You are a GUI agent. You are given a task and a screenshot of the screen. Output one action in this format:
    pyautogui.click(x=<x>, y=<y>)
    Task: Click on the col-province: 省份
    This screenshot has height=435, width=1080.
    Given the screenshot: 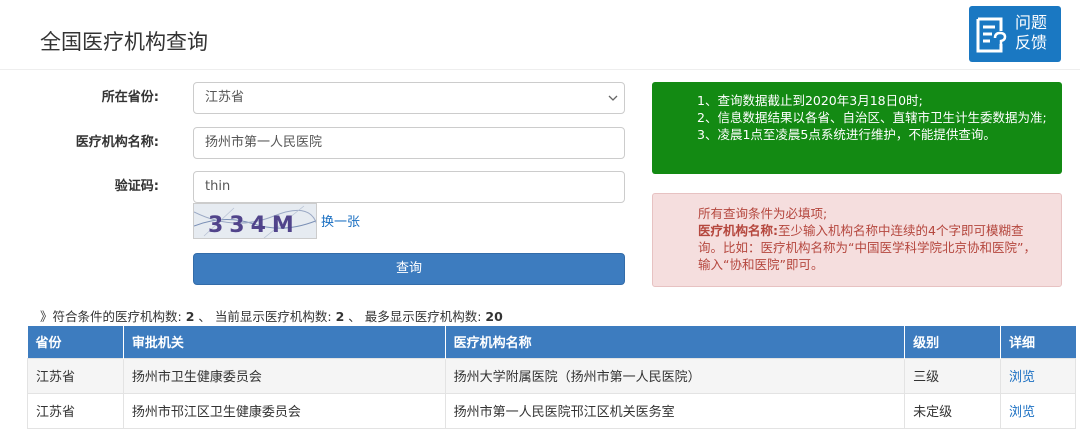 What is the action you would take?
    pyautogui.click(x=75, y=342)
    